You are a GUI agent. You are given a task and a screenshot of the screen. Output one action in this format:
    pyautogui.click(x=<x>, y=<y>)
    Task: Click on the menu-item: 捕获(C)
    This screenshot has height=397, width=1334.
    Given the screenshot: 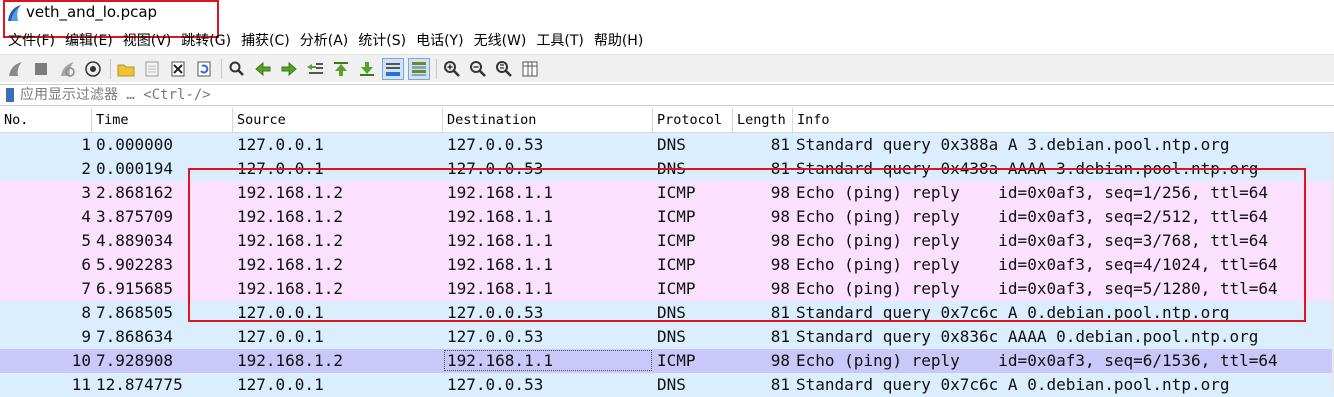 What is the action you would take?
    pyautogui.click(x=265, y=40)
    